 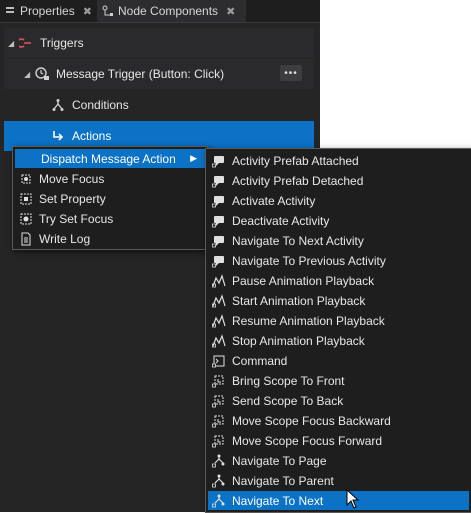 I want to click on tab-node-components: Node Components ✖, so click(x=171, y=11).